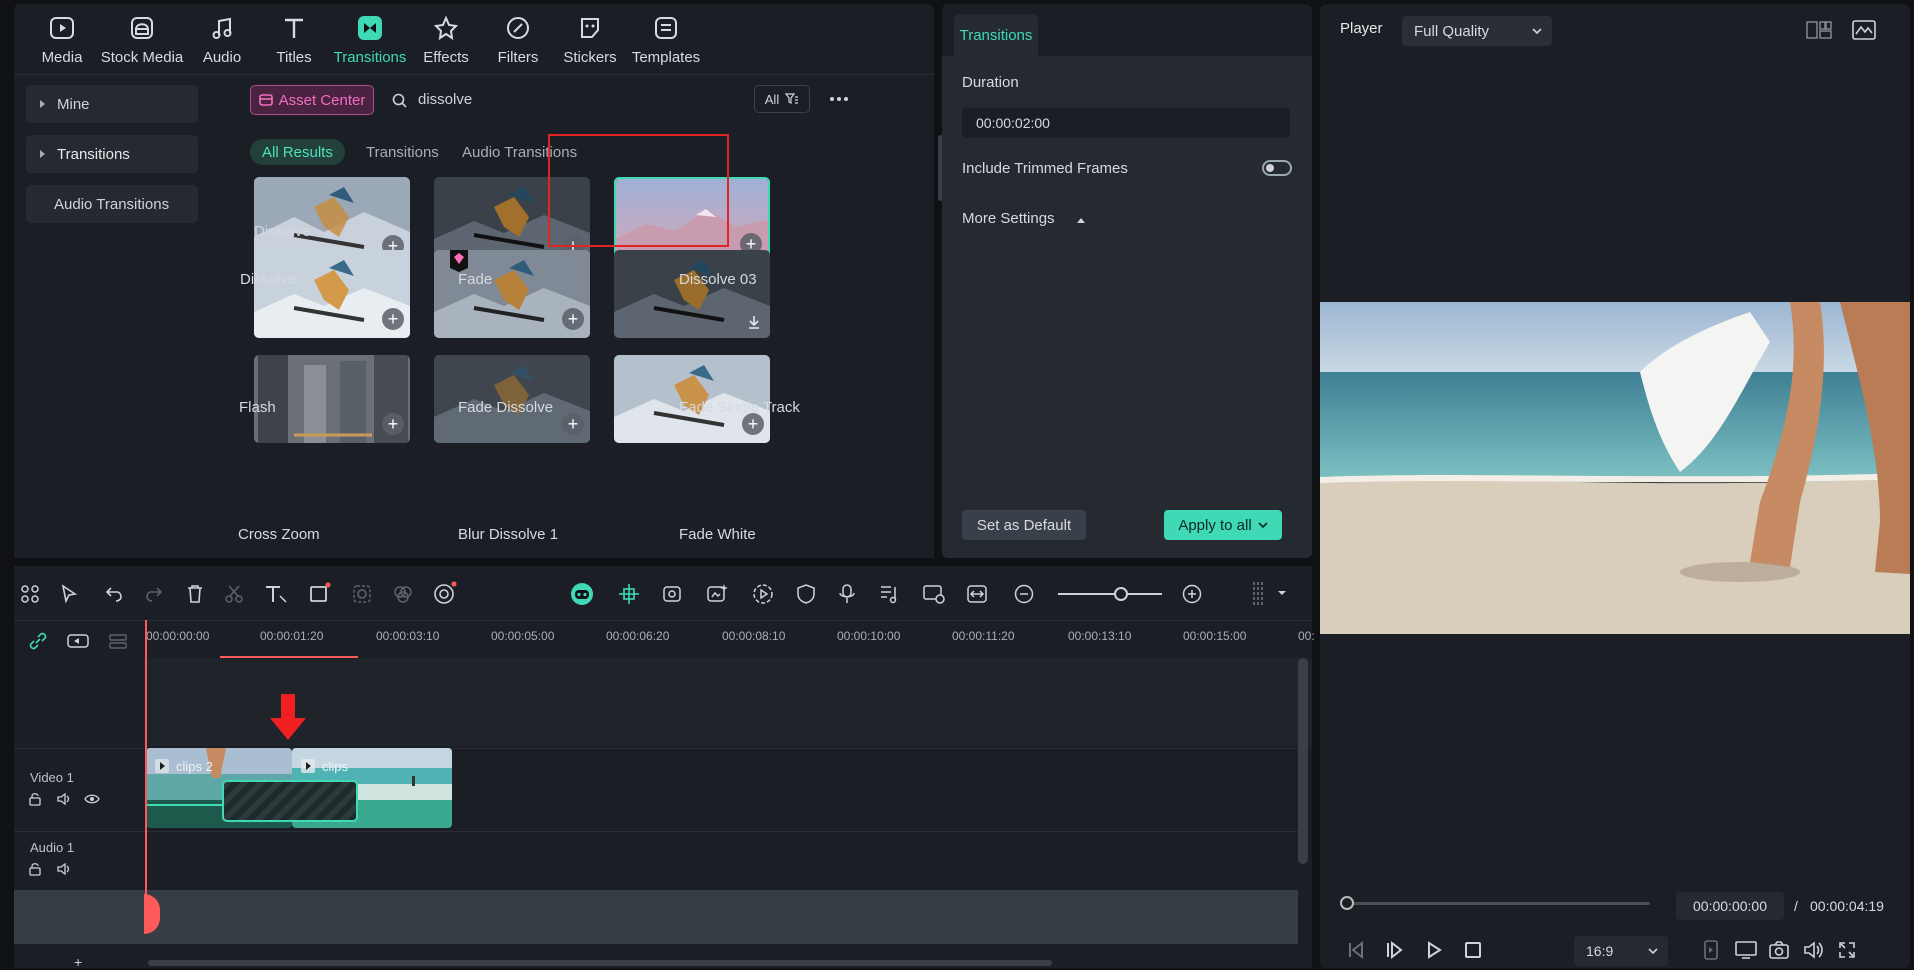 The width and height of the screenshot is (1914, 970). What do you see at coordinates (1473, 950) in the screenshot?
I see `stop-icon` at bounding box center [1473, 950].